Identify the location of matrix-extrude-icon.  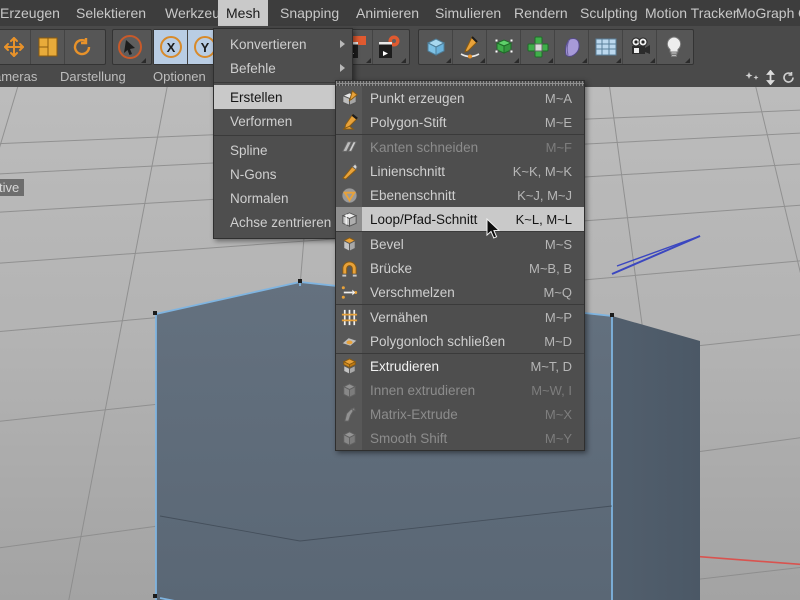
(349, 414).